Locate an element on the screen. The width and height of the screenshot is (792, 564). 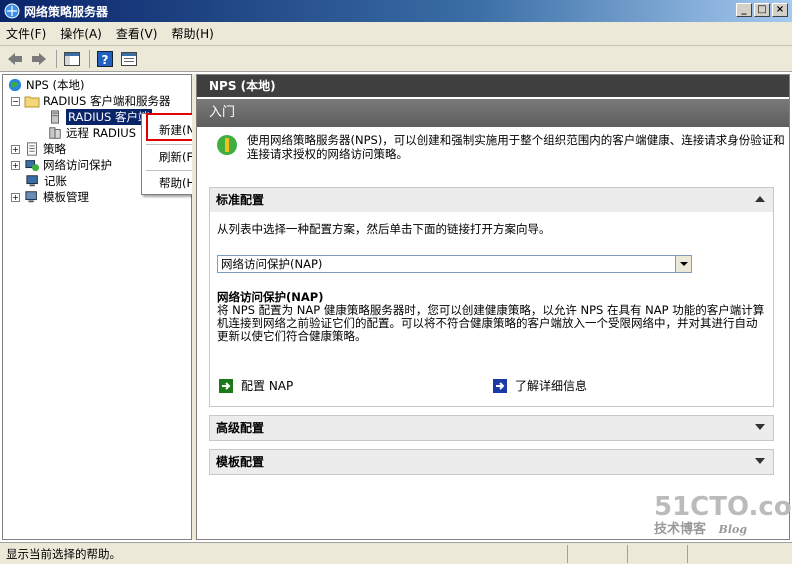
advanced-config-header: 高级配置 is located at coordinates (491, 428).